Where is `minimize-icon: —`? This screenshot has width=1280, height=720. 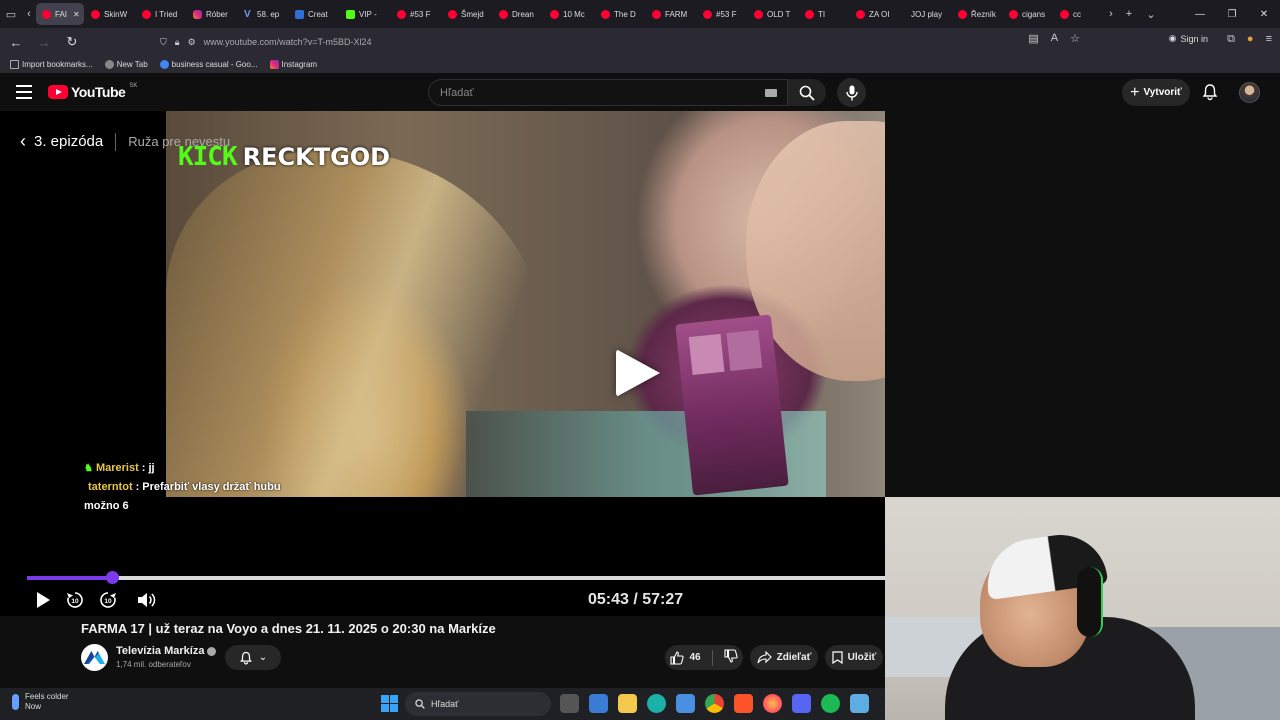 minimize-icon: — is located at coordinates (1200, 14).